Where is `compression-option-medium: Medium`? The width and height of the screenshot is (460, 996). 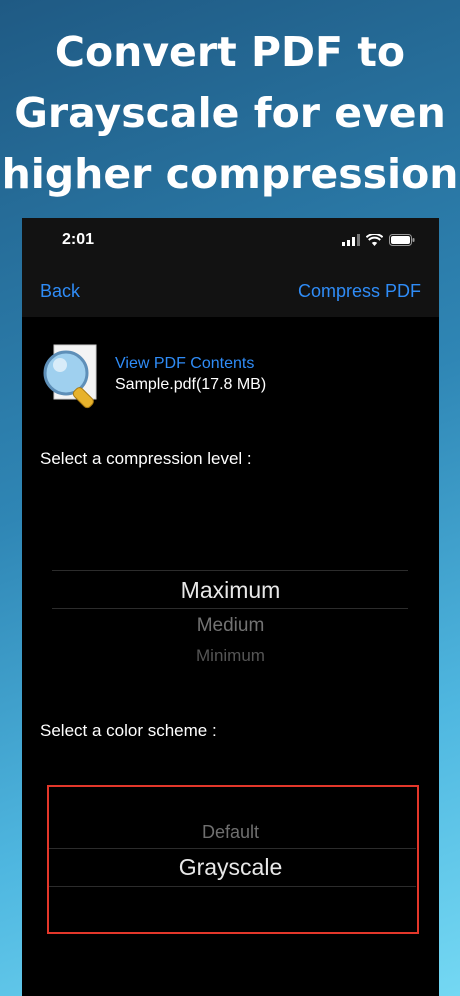
compression-option-medium: Medium is located at coordinates (230, 626).